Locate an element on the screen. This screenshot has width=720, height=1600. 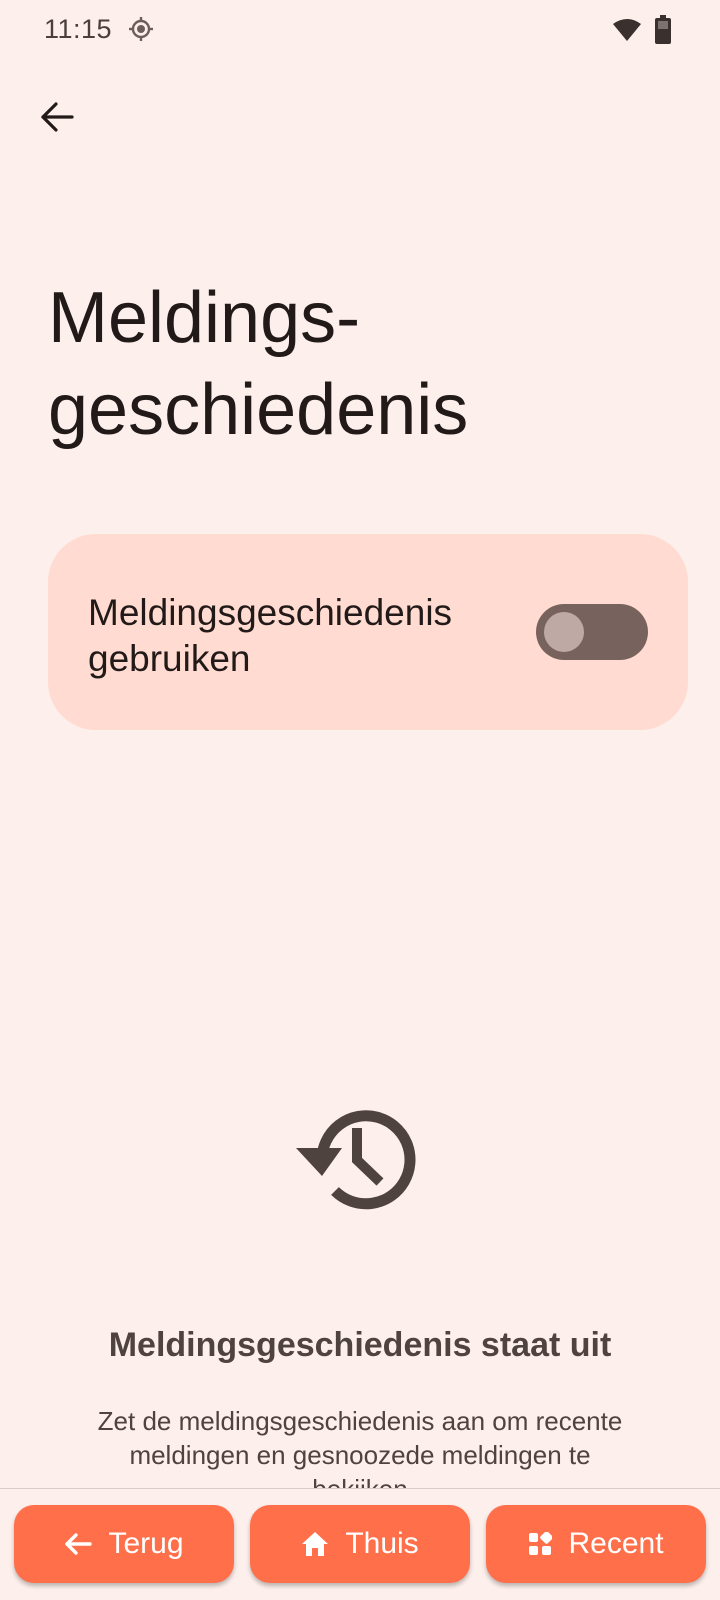
page-title-line1: Meldings- is located at coordinates (204, 318).